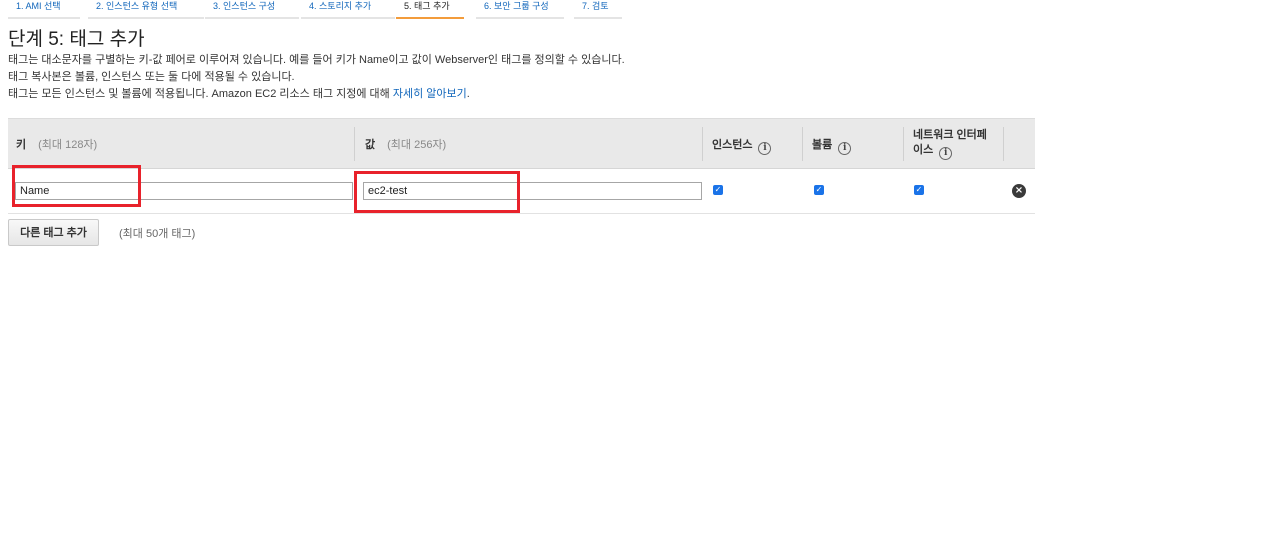 The height and width of the screenshot is (551, 1280). I want to click on header-instances-label: 인스턴스, so click(732, 145).